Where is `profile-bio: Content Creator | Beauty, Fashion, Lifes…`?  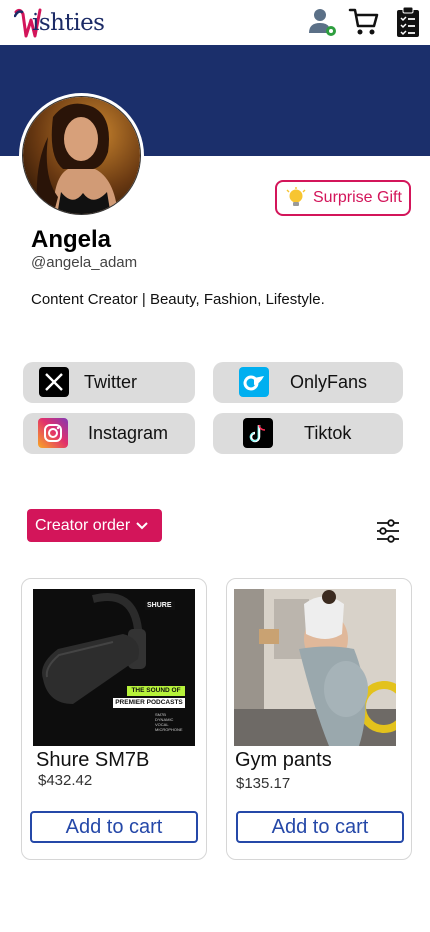 profile-bio: Content Creator | Beauty, Fashion, Lifes… is located at coordinates (178, 299).